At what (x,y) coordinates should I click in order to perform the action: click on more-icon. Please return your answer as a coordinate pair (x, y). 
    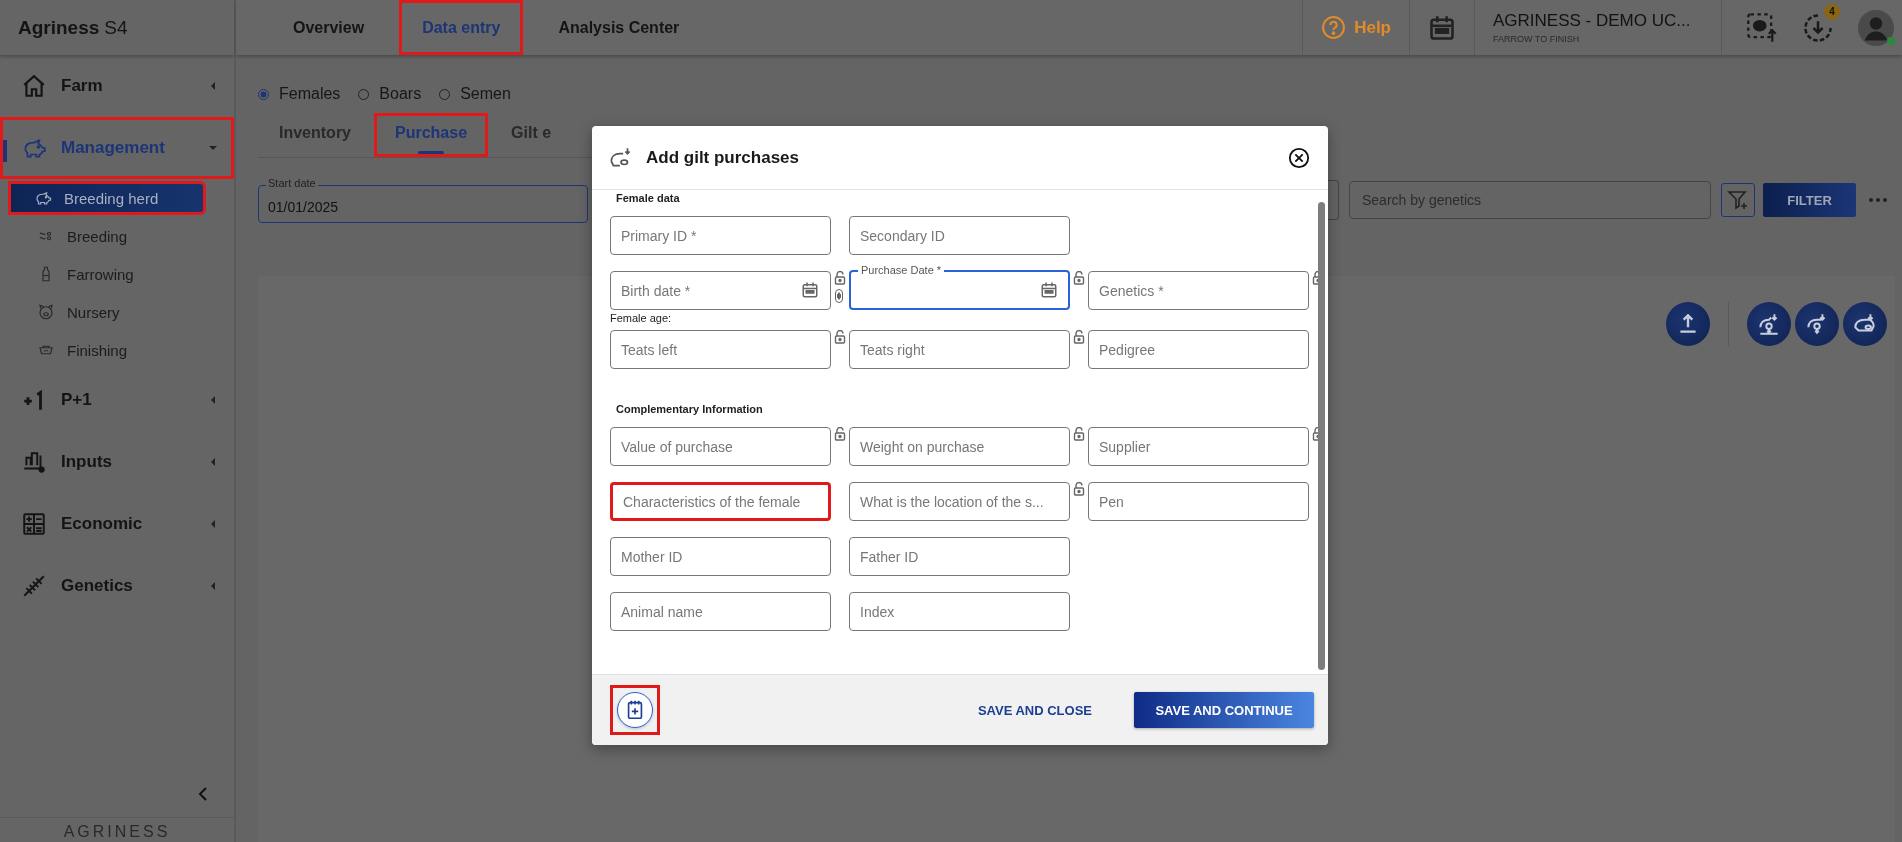
    Looking at the image, I should click on (1878, 200).